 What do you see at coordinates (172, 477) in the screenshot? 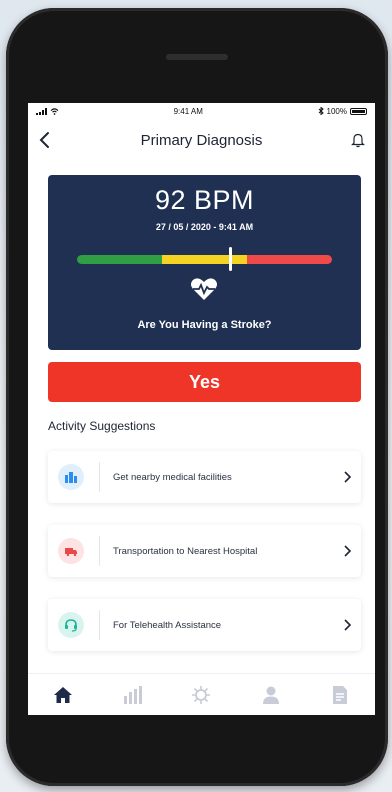
I see `suggestion-label: Get nearby medical facilities` at bounding box center [172, 477].